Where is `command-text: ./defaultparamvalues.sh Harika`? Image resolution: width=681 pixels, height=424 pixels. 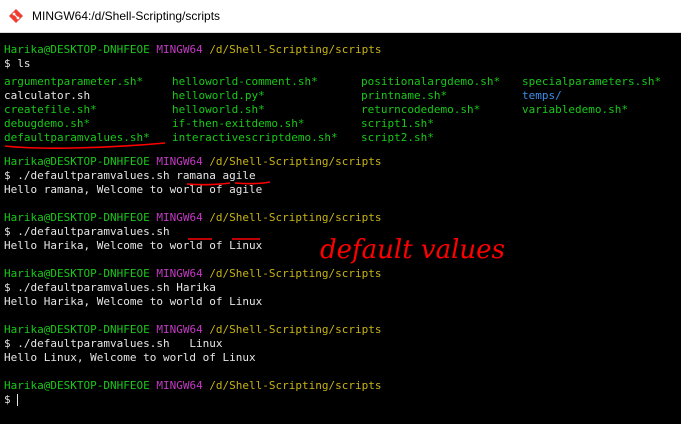
command-text: ./defaultparamvalues.sh Harika is located at coordinates (116, 287).